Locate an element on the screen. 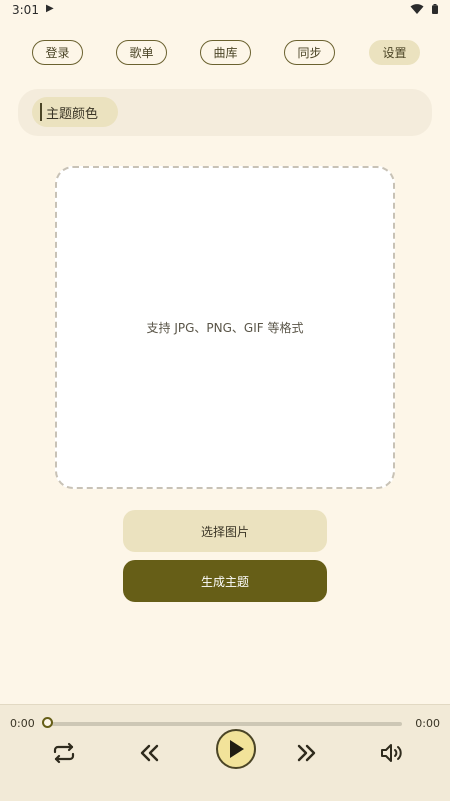  player-bar: 0:00 0:00 is located at coordinates (225, 752).